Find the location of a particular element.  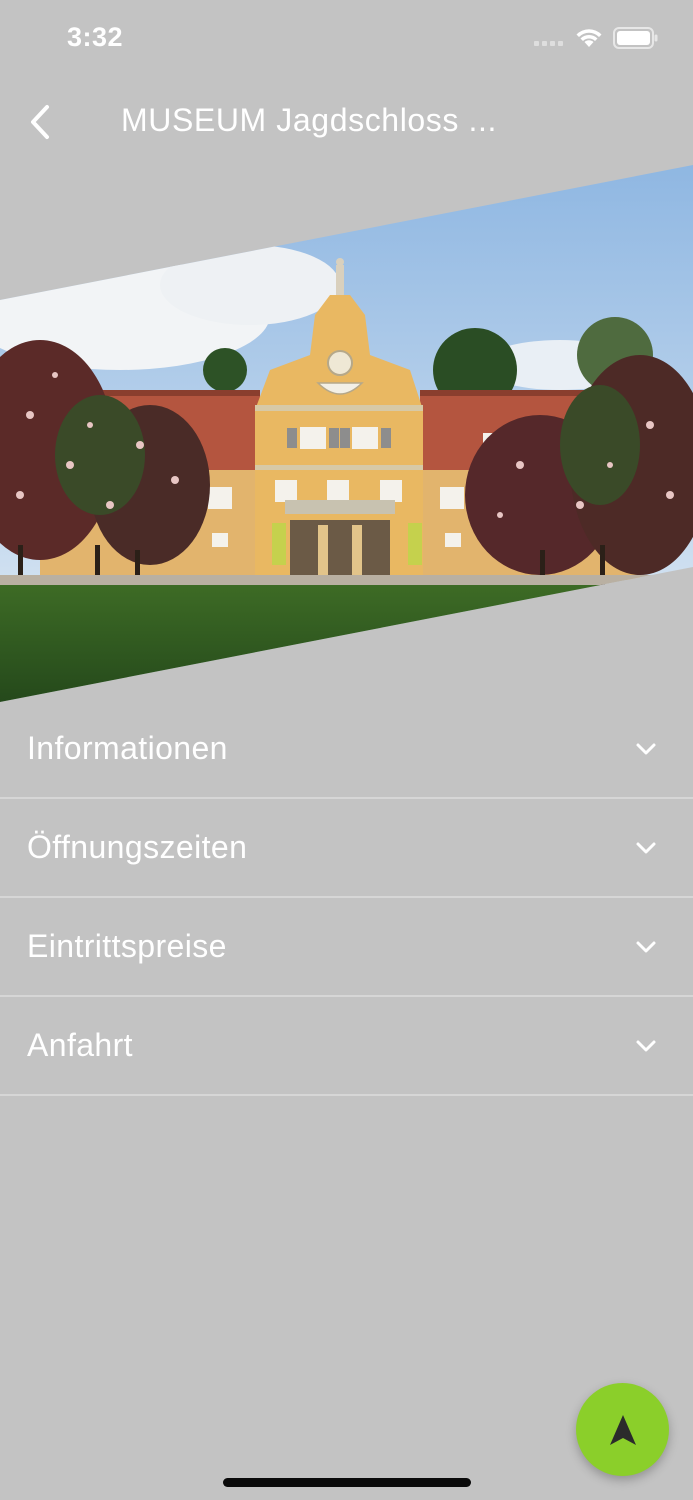

navigation-arrow-icon is located at coordinates (622, 1429).